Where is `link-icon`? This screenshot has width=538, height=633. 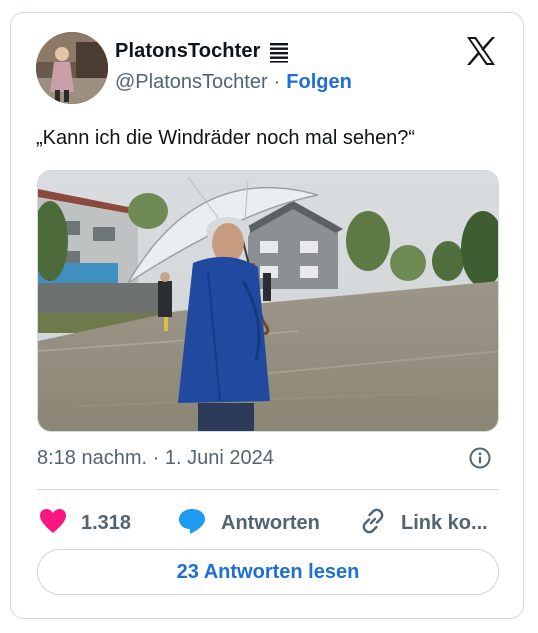 link-icon is located at coordinates (373, 523).